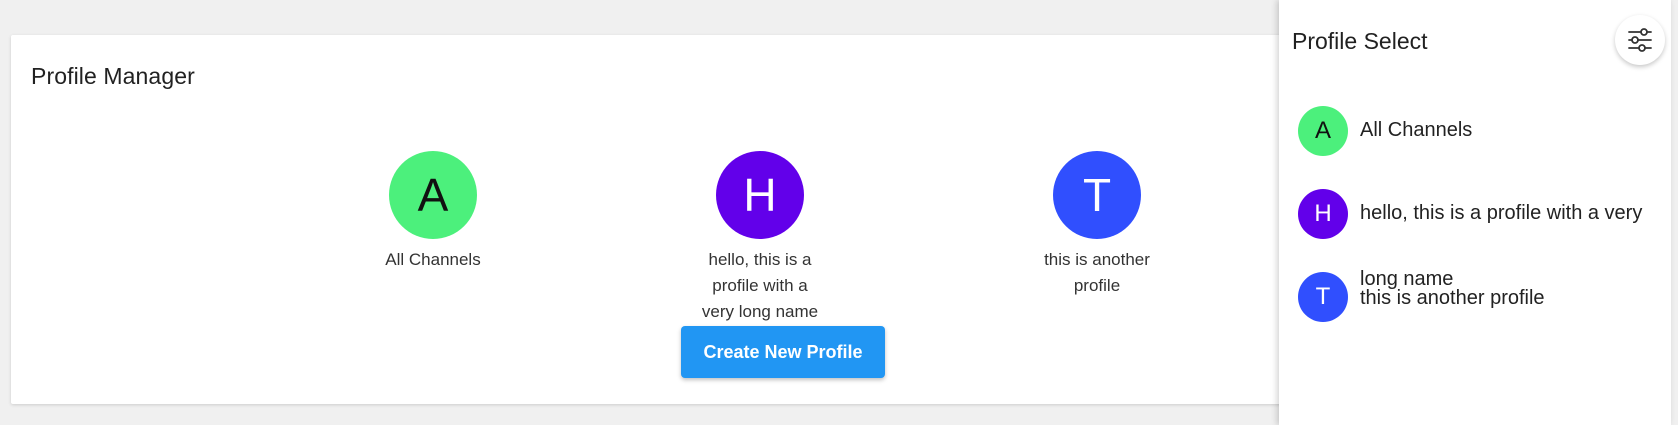 This screenshot has height=425, width=1678. What do you see at coordinates (1360, 41) in the screenshot?
I see `drawer-title: Profile Select` at bounding box center [1360, 41].